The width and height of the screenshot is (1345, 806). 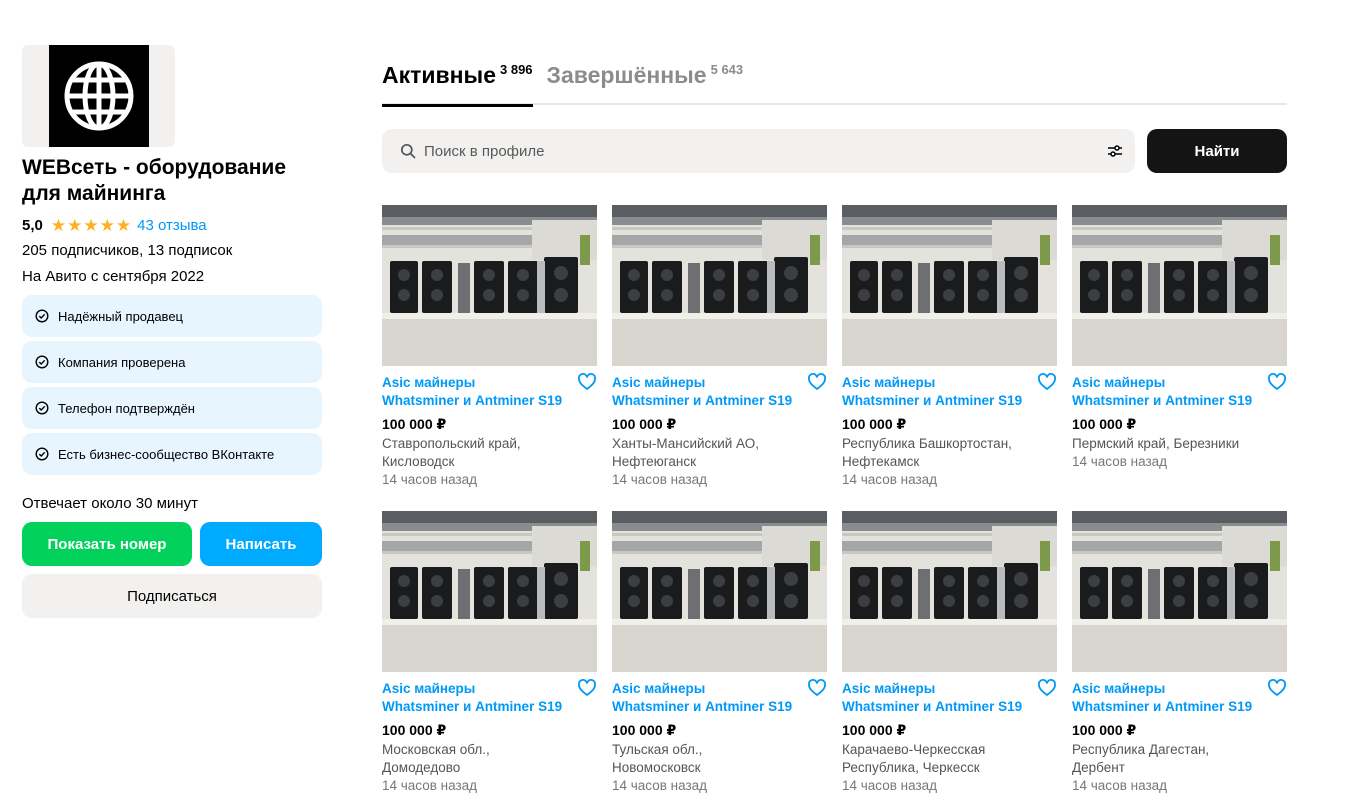 What do you see at coordinates (949, 453) in the screenshot?
I see `listing-location: Республика Башкортостан, Нефтекамск` at bounding box center [949, 453].